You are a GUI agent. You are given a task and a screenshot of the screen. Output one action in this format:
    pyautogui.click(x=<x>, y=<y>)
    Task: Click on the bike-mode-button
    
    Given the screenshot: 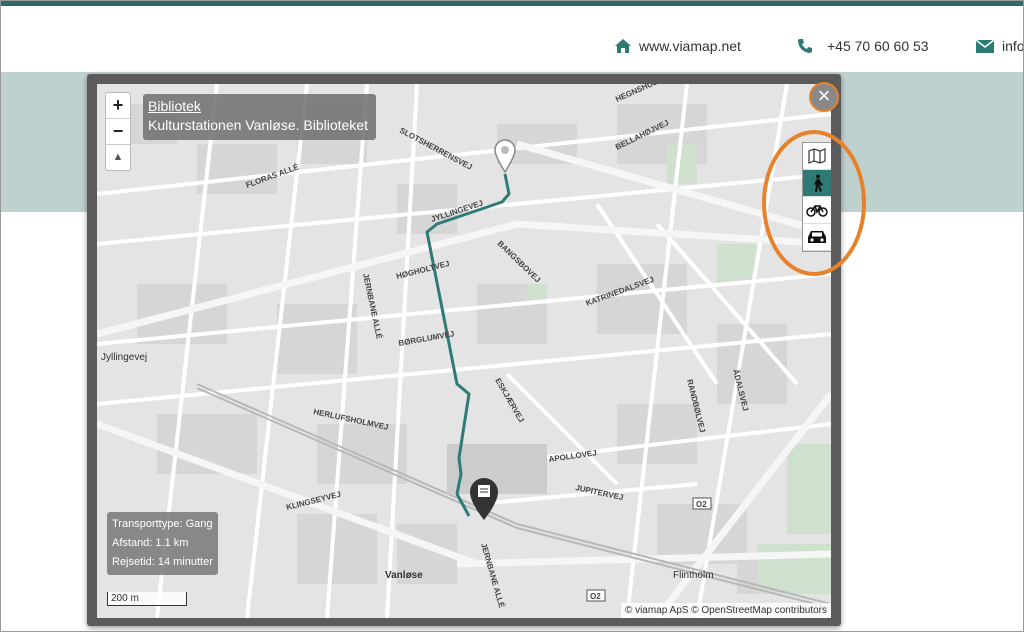 What is the action you would take?
    pyautogui.click(x=817, y=210)
    